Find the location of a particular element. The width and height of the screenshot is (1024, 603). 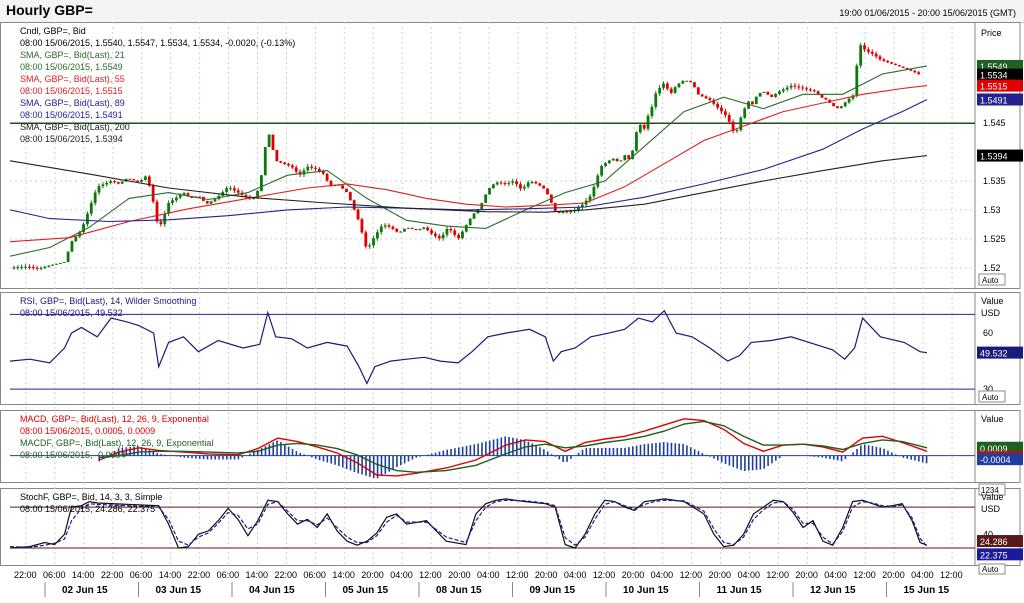

price-tag-2: 1.5515 is located at coordinates (994, 87).